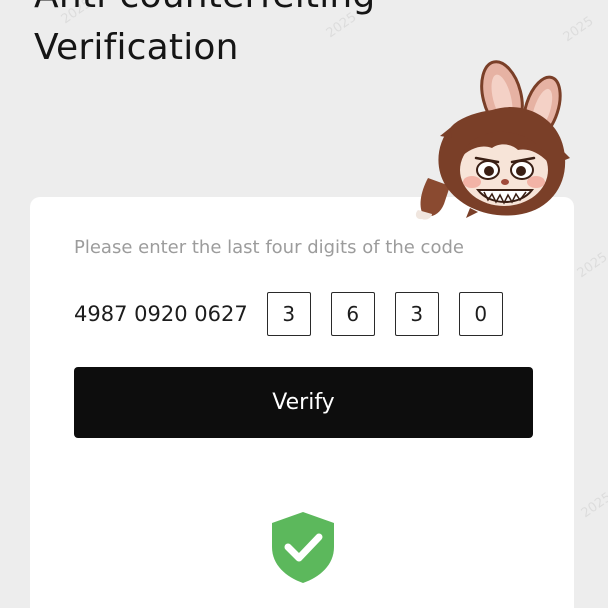 Image resolution: width=608 pixels, height=608 pixels. What do you see at coordinates (161, 314) in the screenshot?
I see `code-prefix: 4987 0920 0627` at bounding box center [161, 314].